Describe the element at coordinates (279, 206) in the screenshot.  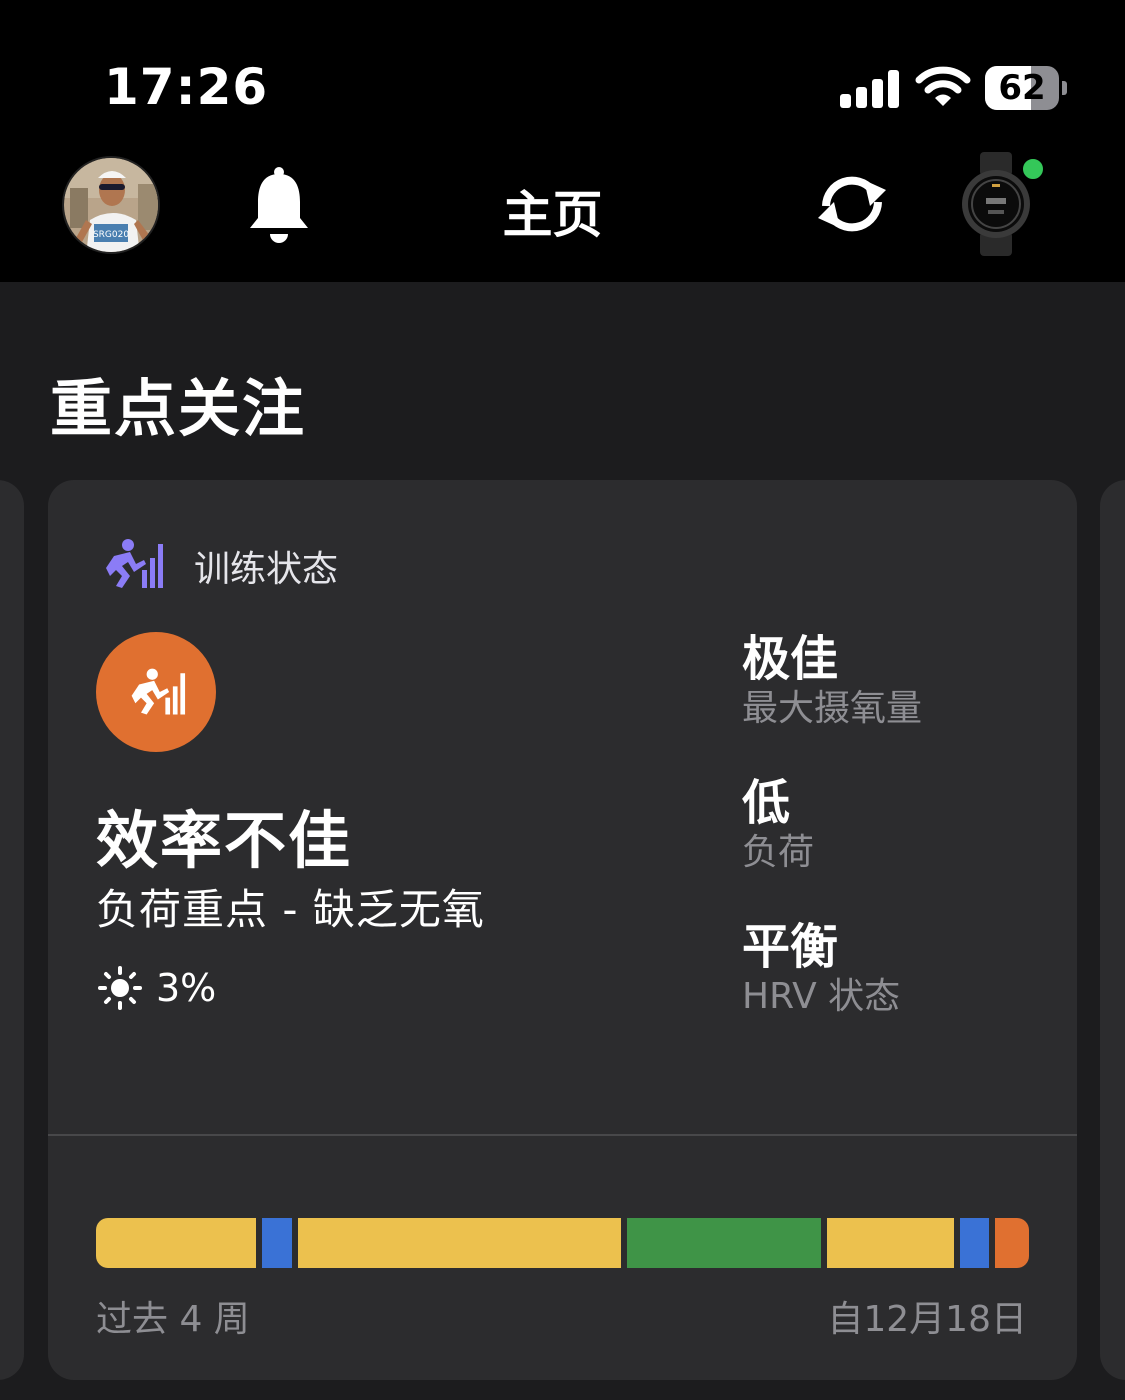
I see `bell-icon` at that location.